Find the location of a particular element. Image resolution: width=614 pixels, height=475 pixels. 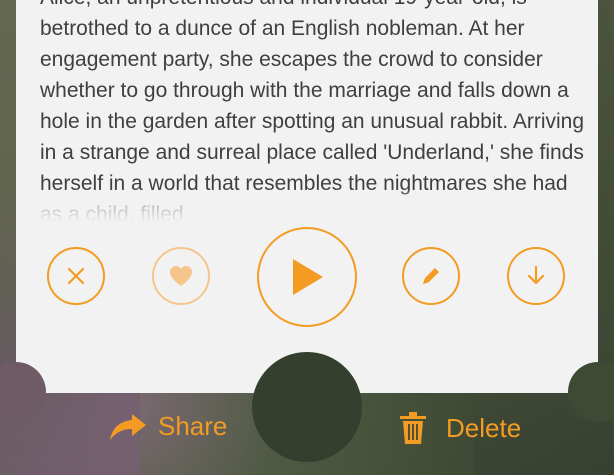

share-button: Share is located at coordinates (167, 426).